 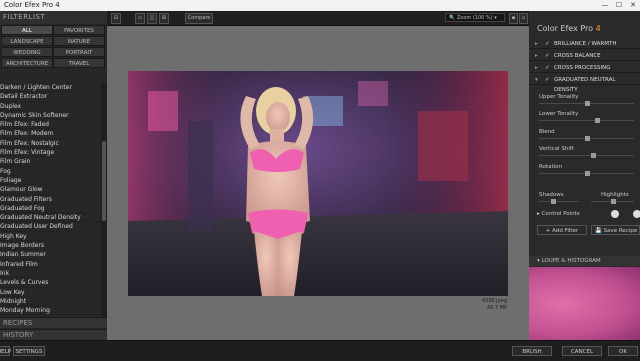 I want to click on filter-item: Graduated User Defined, so click(x=50, y=227).